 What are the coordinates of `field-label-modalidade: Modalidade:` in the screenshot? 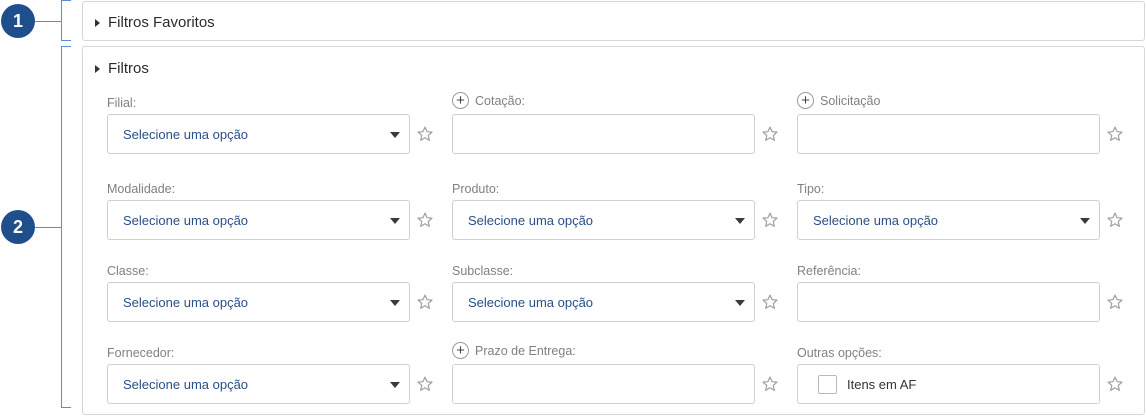 It's located at (141, 189).